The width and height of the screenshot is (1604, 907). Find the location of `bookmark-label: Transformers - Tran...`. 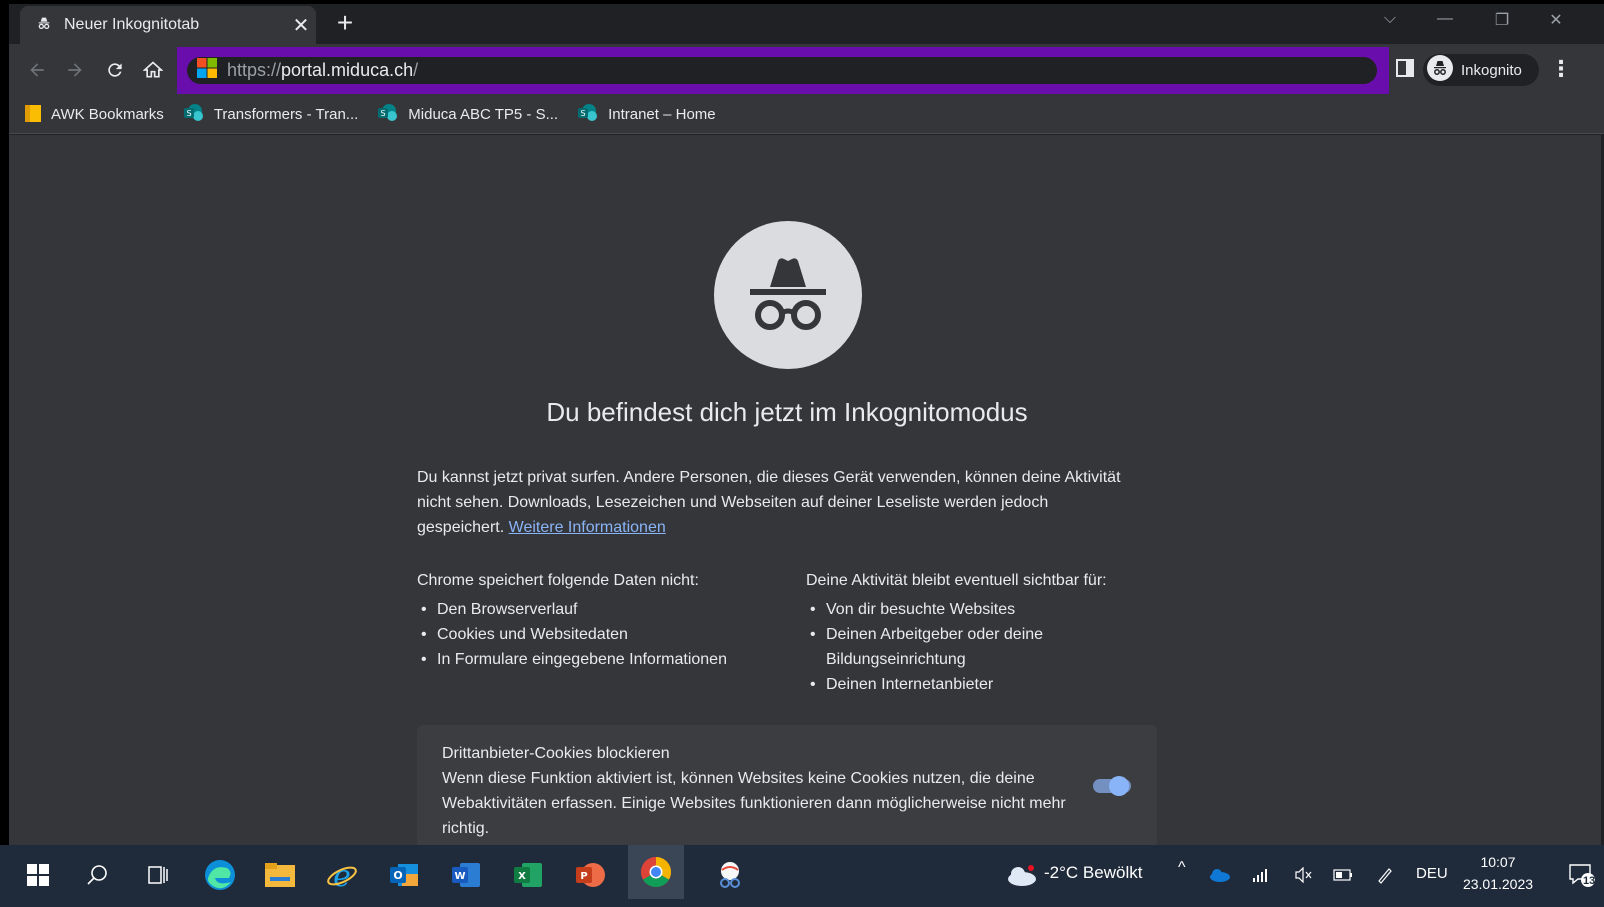

bookmark-label: Transformers - Tran... is located at coordinates (286, 114).